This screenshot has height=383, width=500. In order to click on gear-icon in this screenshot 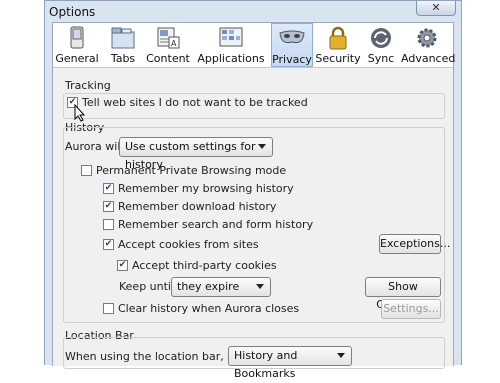, I will do `click(427, 38)`.